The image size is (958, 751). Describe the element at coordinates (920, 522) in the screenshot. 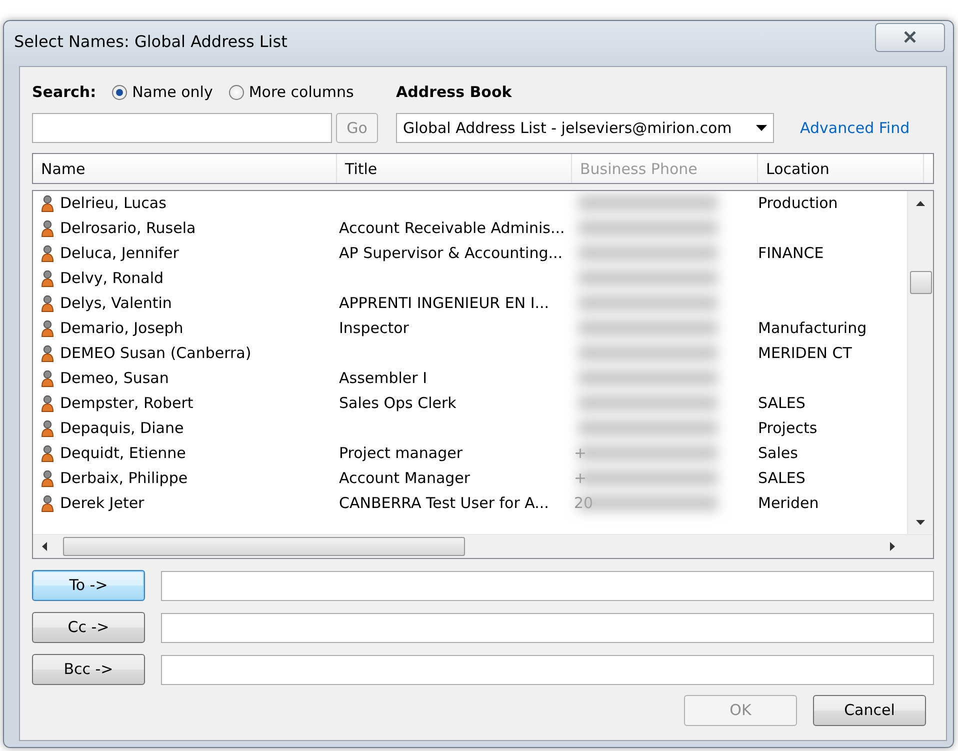

I see `scroll-down-icon` at that location.